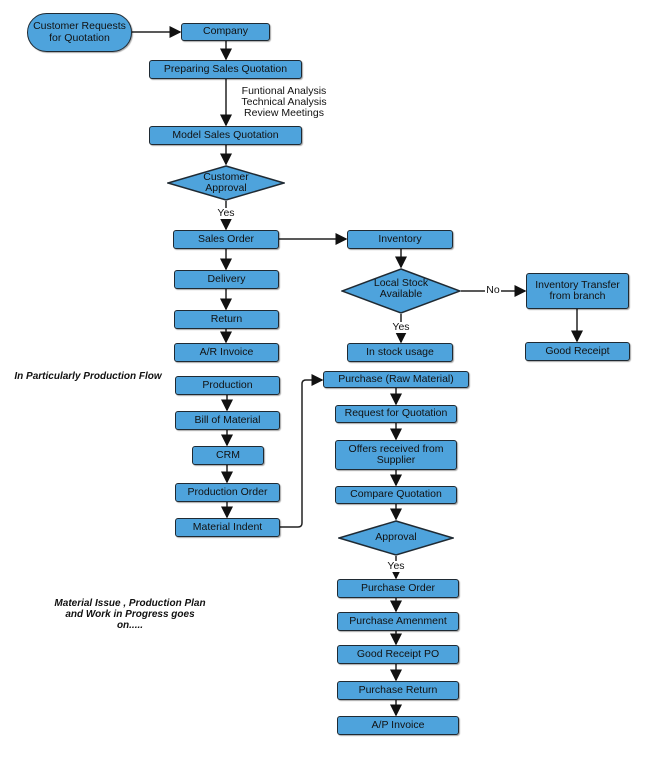  Describe the element at coordinates (493, 290) in the screenshot. I see `no-label: No` at that location.